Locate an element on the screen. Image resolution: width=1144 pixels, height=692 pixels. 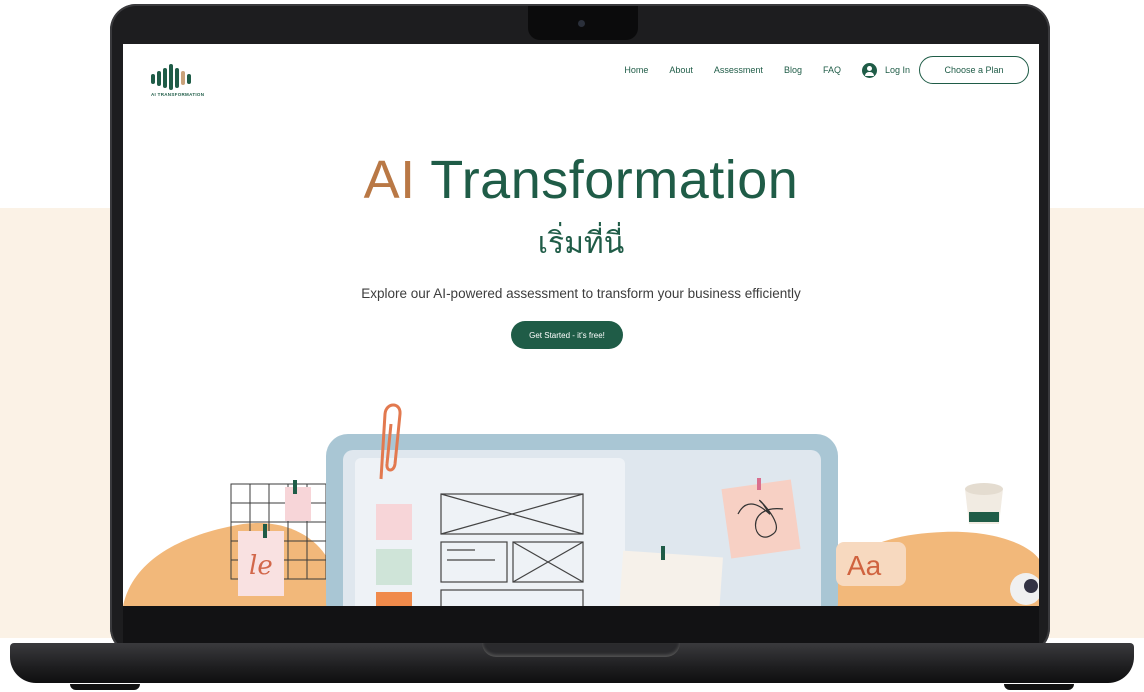
user-circle-icon is located at coordinates (869, 70).